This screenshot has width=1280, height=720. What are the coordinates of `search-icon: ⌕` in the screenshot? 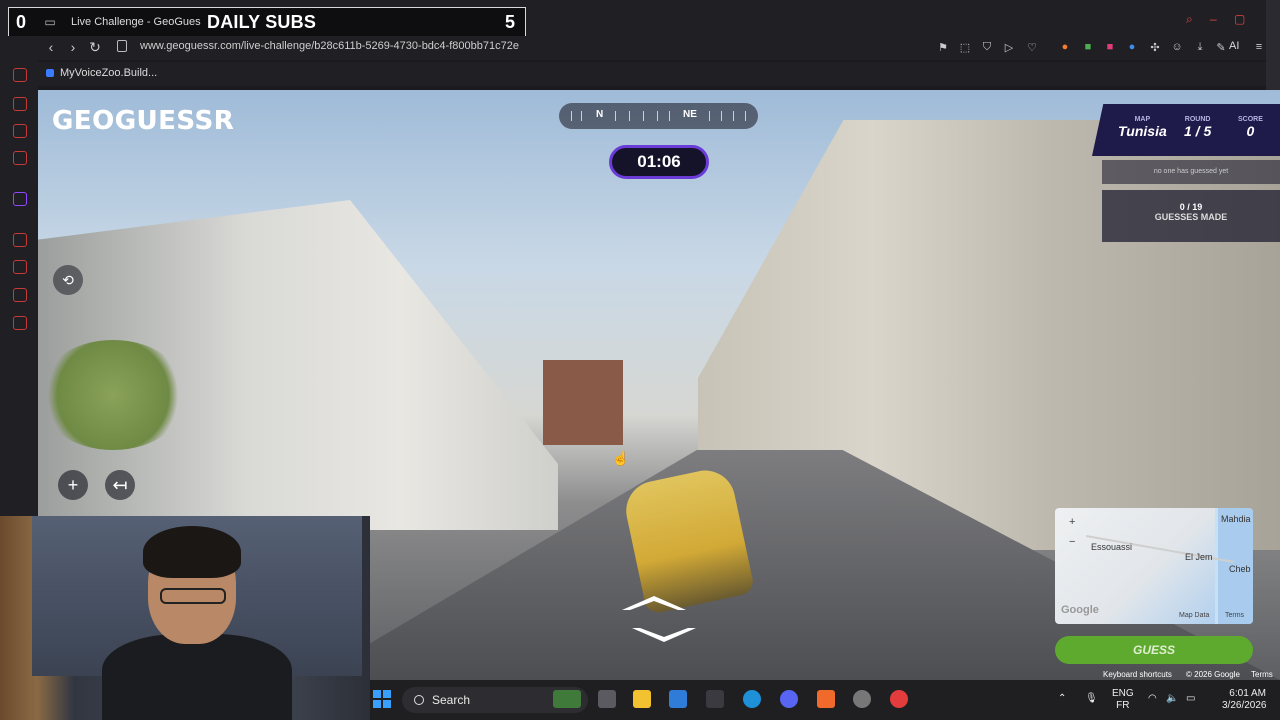 It's located at (1189, 19).